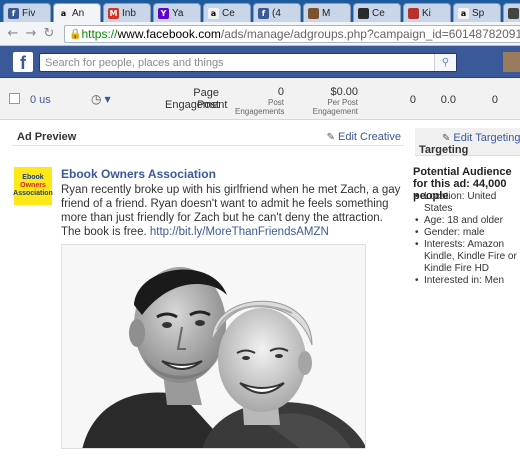  What do you see at coordinates (239, 232) in the screenshot?
I see `ad-body-link: http://bit.ly/MoreThanFriendsAMZN` at bounding box center [239, 232].